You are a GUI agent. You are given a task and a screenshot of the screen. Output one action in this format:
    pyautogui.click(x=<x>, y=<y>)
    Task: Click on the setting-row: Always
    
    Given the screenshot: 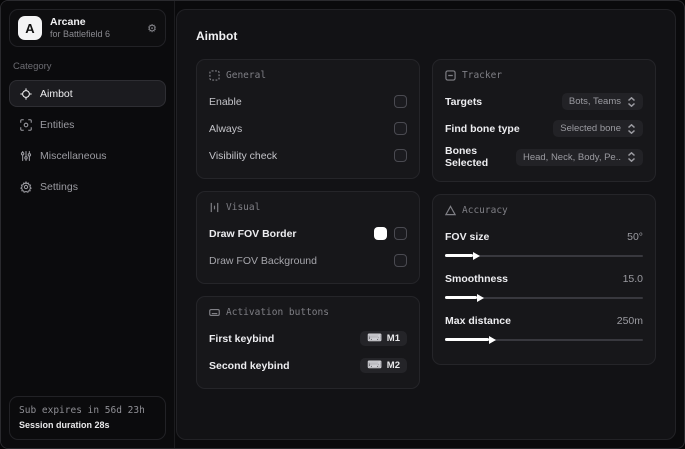 What is the action you would take?
    pyautogui.click(x=308, y=128)
    